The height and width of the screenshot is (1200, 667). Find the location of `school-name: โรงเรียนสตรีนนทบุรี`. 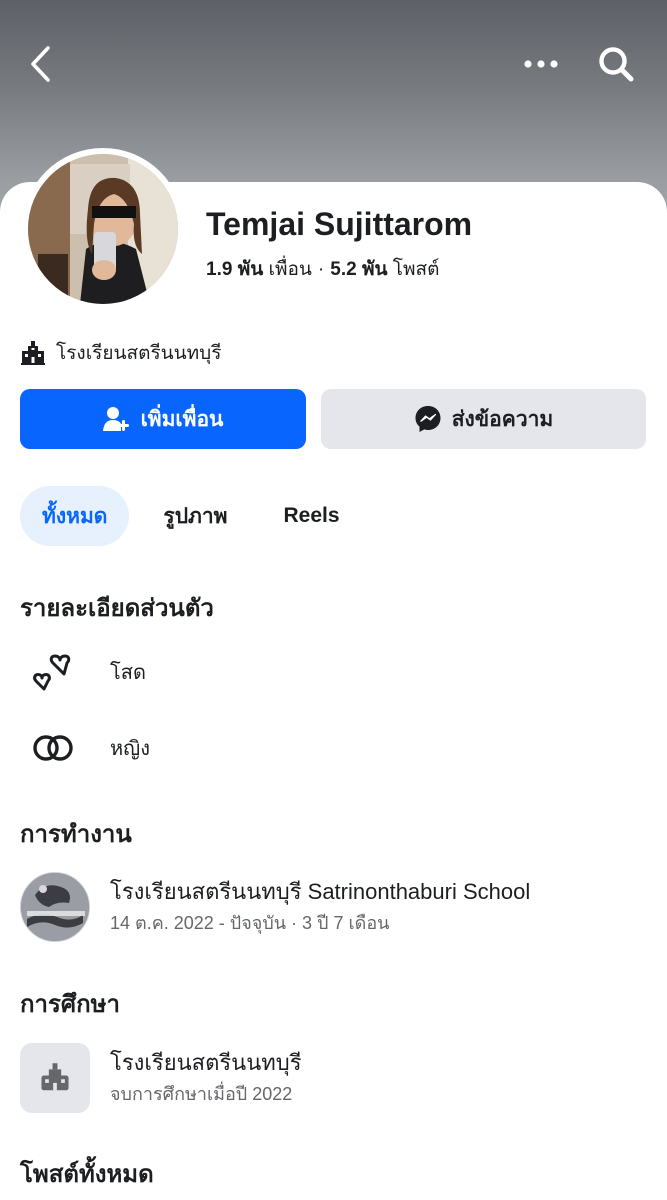

school-name: โรงเรียนสตรีนนทบุรี is located at coordinates (139, 353).